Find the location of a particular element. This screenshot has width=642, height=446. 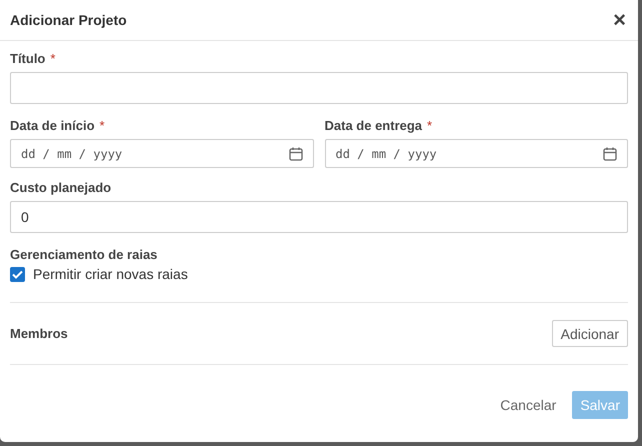

field-label: Data de entrega is located at coordinates (373, 125).